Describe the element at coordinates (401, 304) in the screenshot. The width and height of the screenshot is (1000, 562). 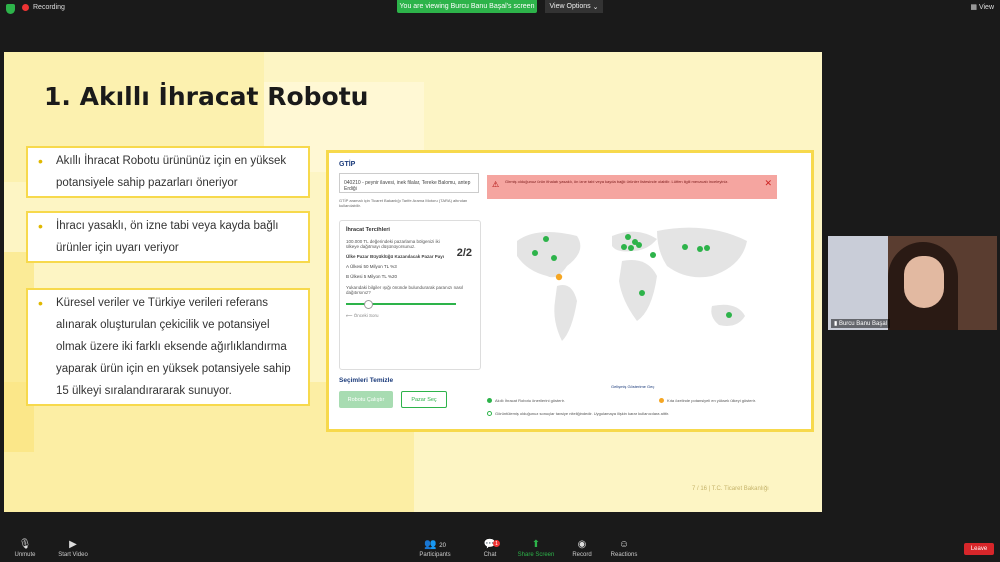
I see `allocation-slider` at that location.